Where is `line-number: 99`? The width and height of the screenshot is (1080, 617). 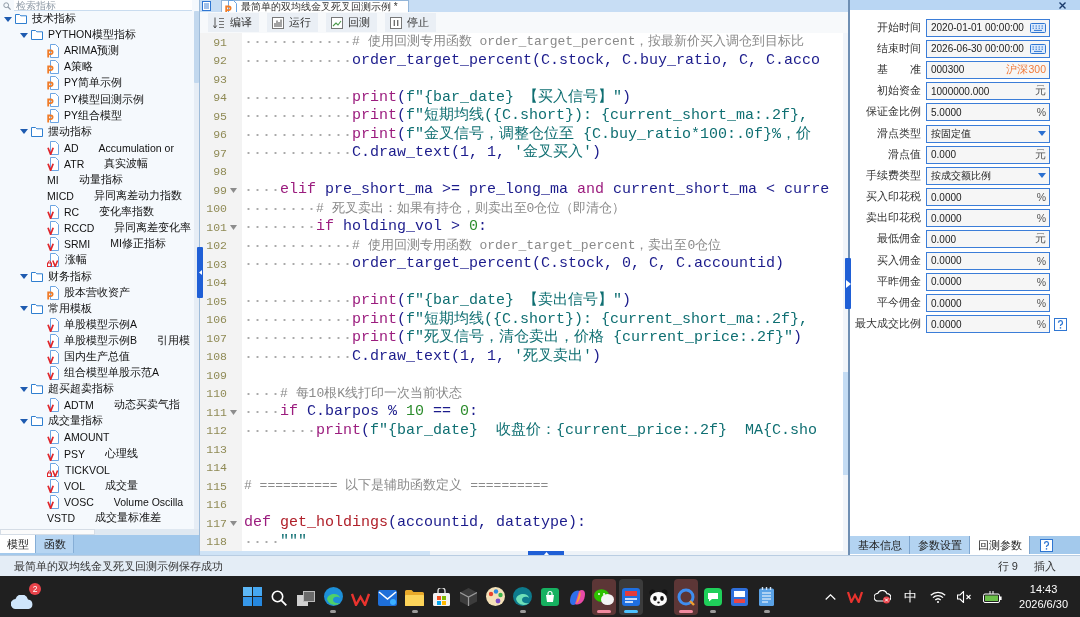
line-number: 99 is located at coordinates (219, 190).